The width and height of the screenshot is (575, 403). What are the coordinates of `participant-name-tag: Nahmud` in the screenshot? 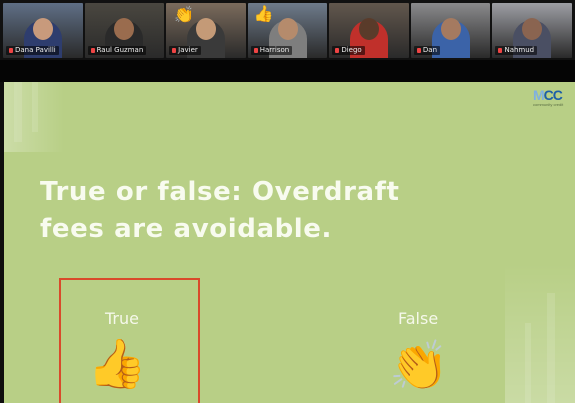 It's located at (516, 50).